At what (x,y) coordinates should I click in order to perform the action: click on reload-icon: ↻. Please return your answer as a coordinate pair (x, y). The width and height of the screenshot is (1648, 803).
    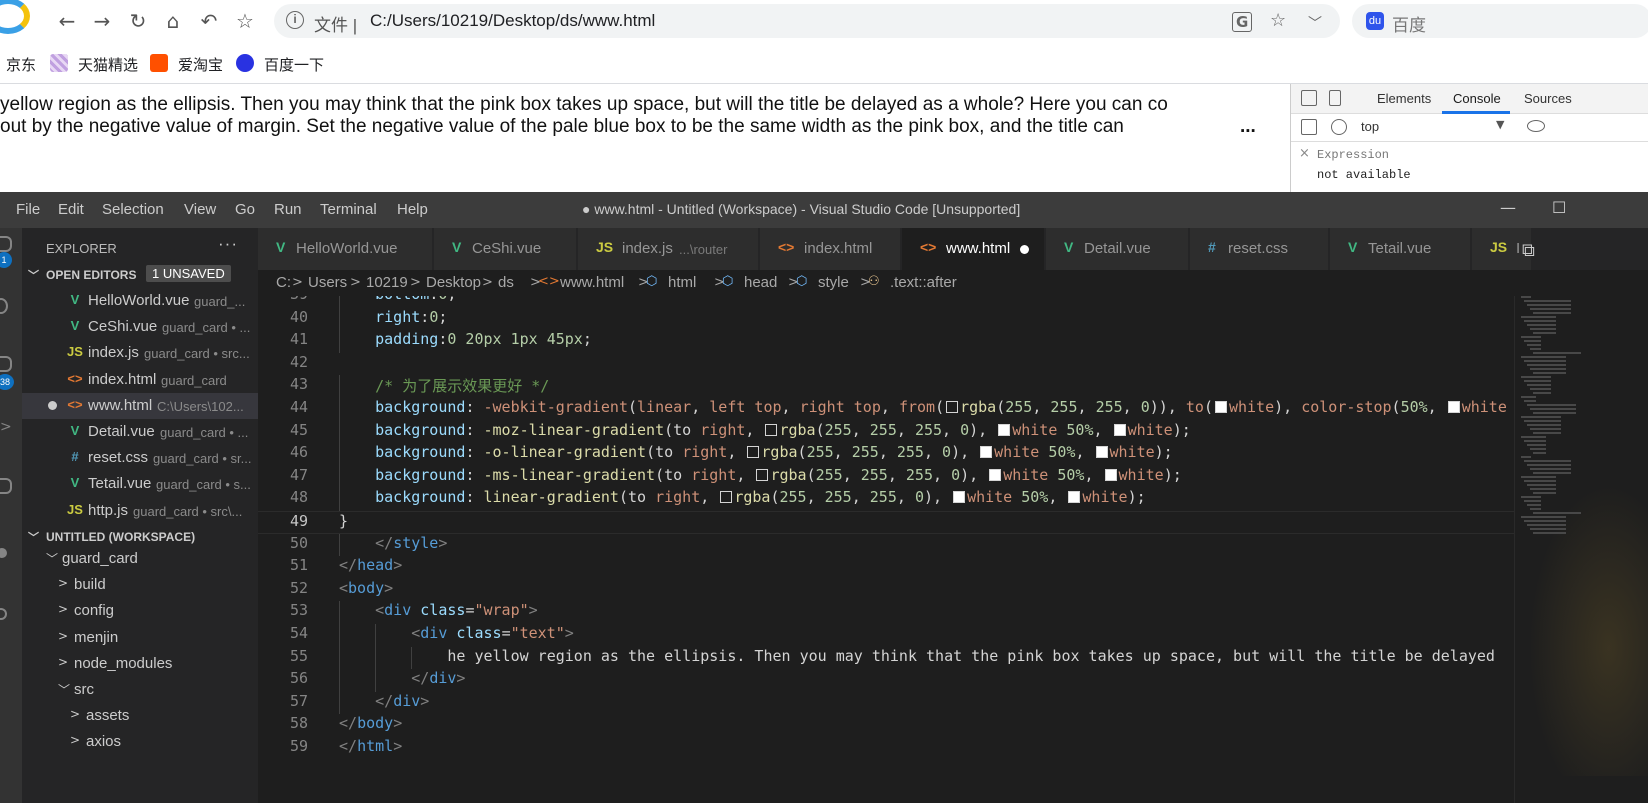
    Looking at the image, I should click on (138, 21).